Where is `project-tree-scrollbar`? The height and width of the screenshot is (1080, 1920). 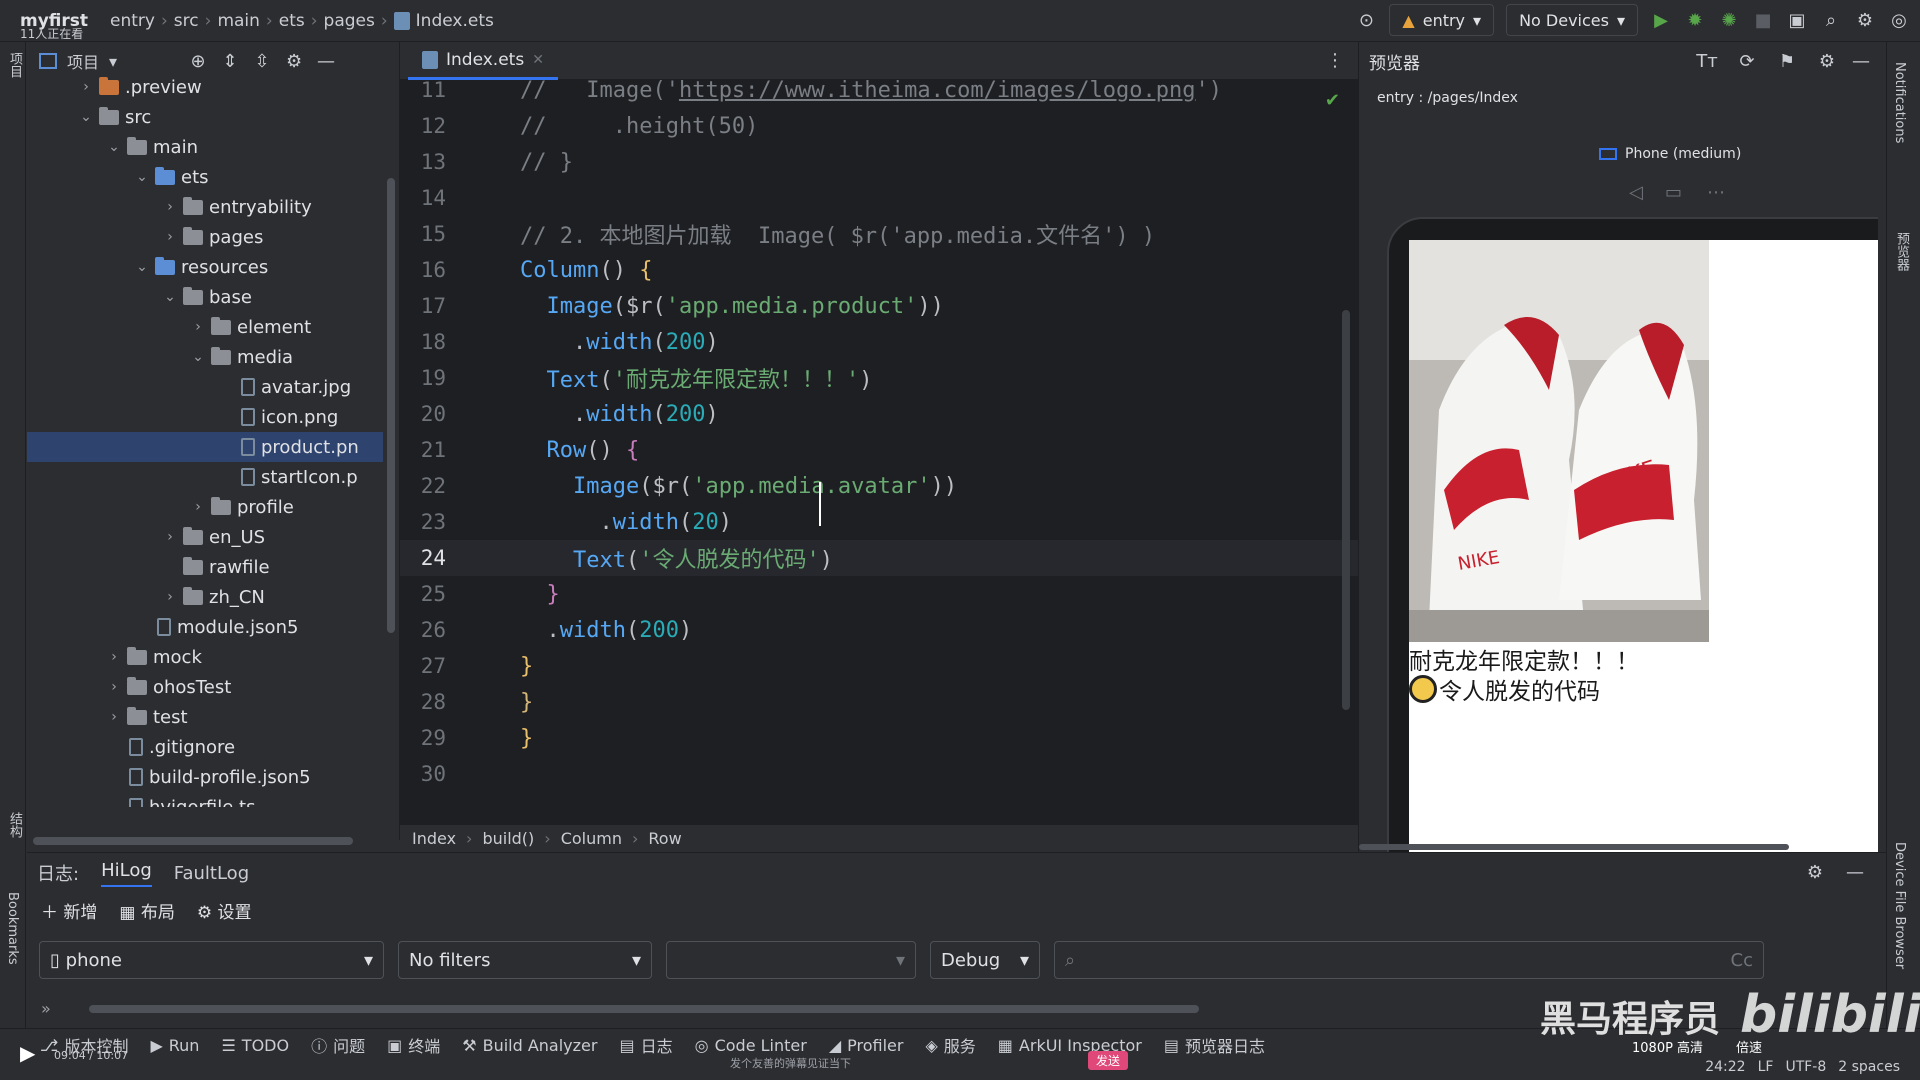
project-tree-scrollbar is located at coordinates (391, 405).